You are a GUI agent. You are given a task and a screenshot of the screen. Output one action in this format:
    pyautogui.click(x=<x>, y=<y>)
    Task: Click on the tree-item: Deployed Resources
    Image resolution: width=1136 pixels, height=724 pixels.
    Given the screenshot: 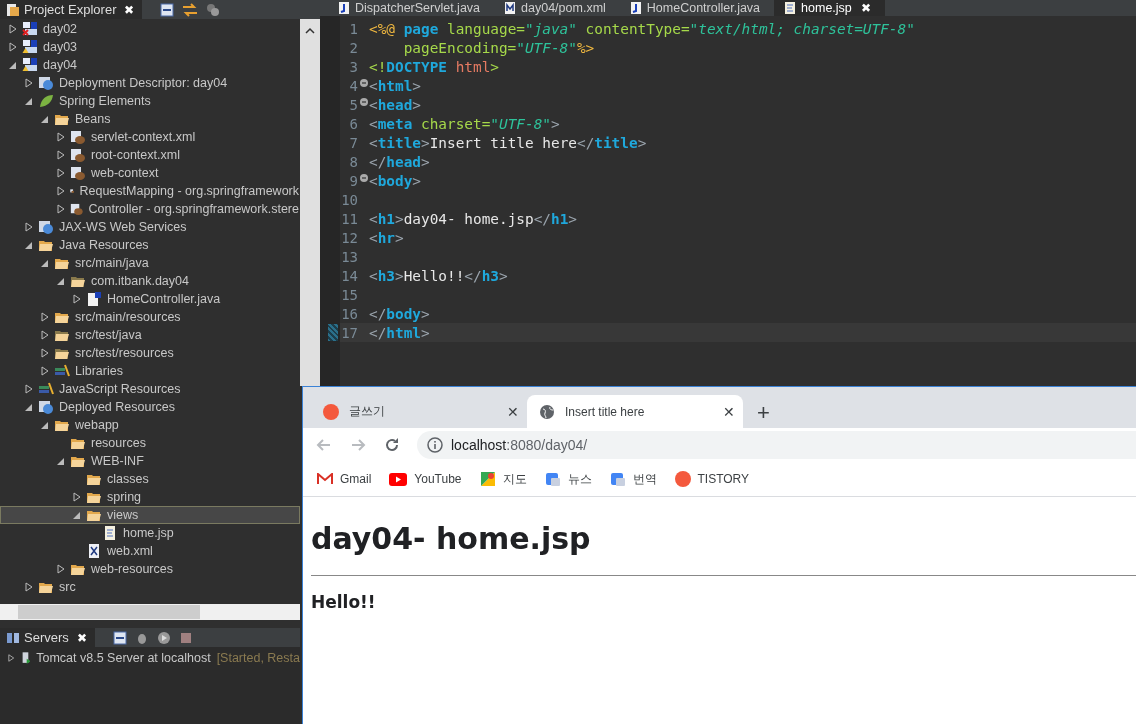 What is the action you would take?
    pyautogui.click(x=150, y=407)
    